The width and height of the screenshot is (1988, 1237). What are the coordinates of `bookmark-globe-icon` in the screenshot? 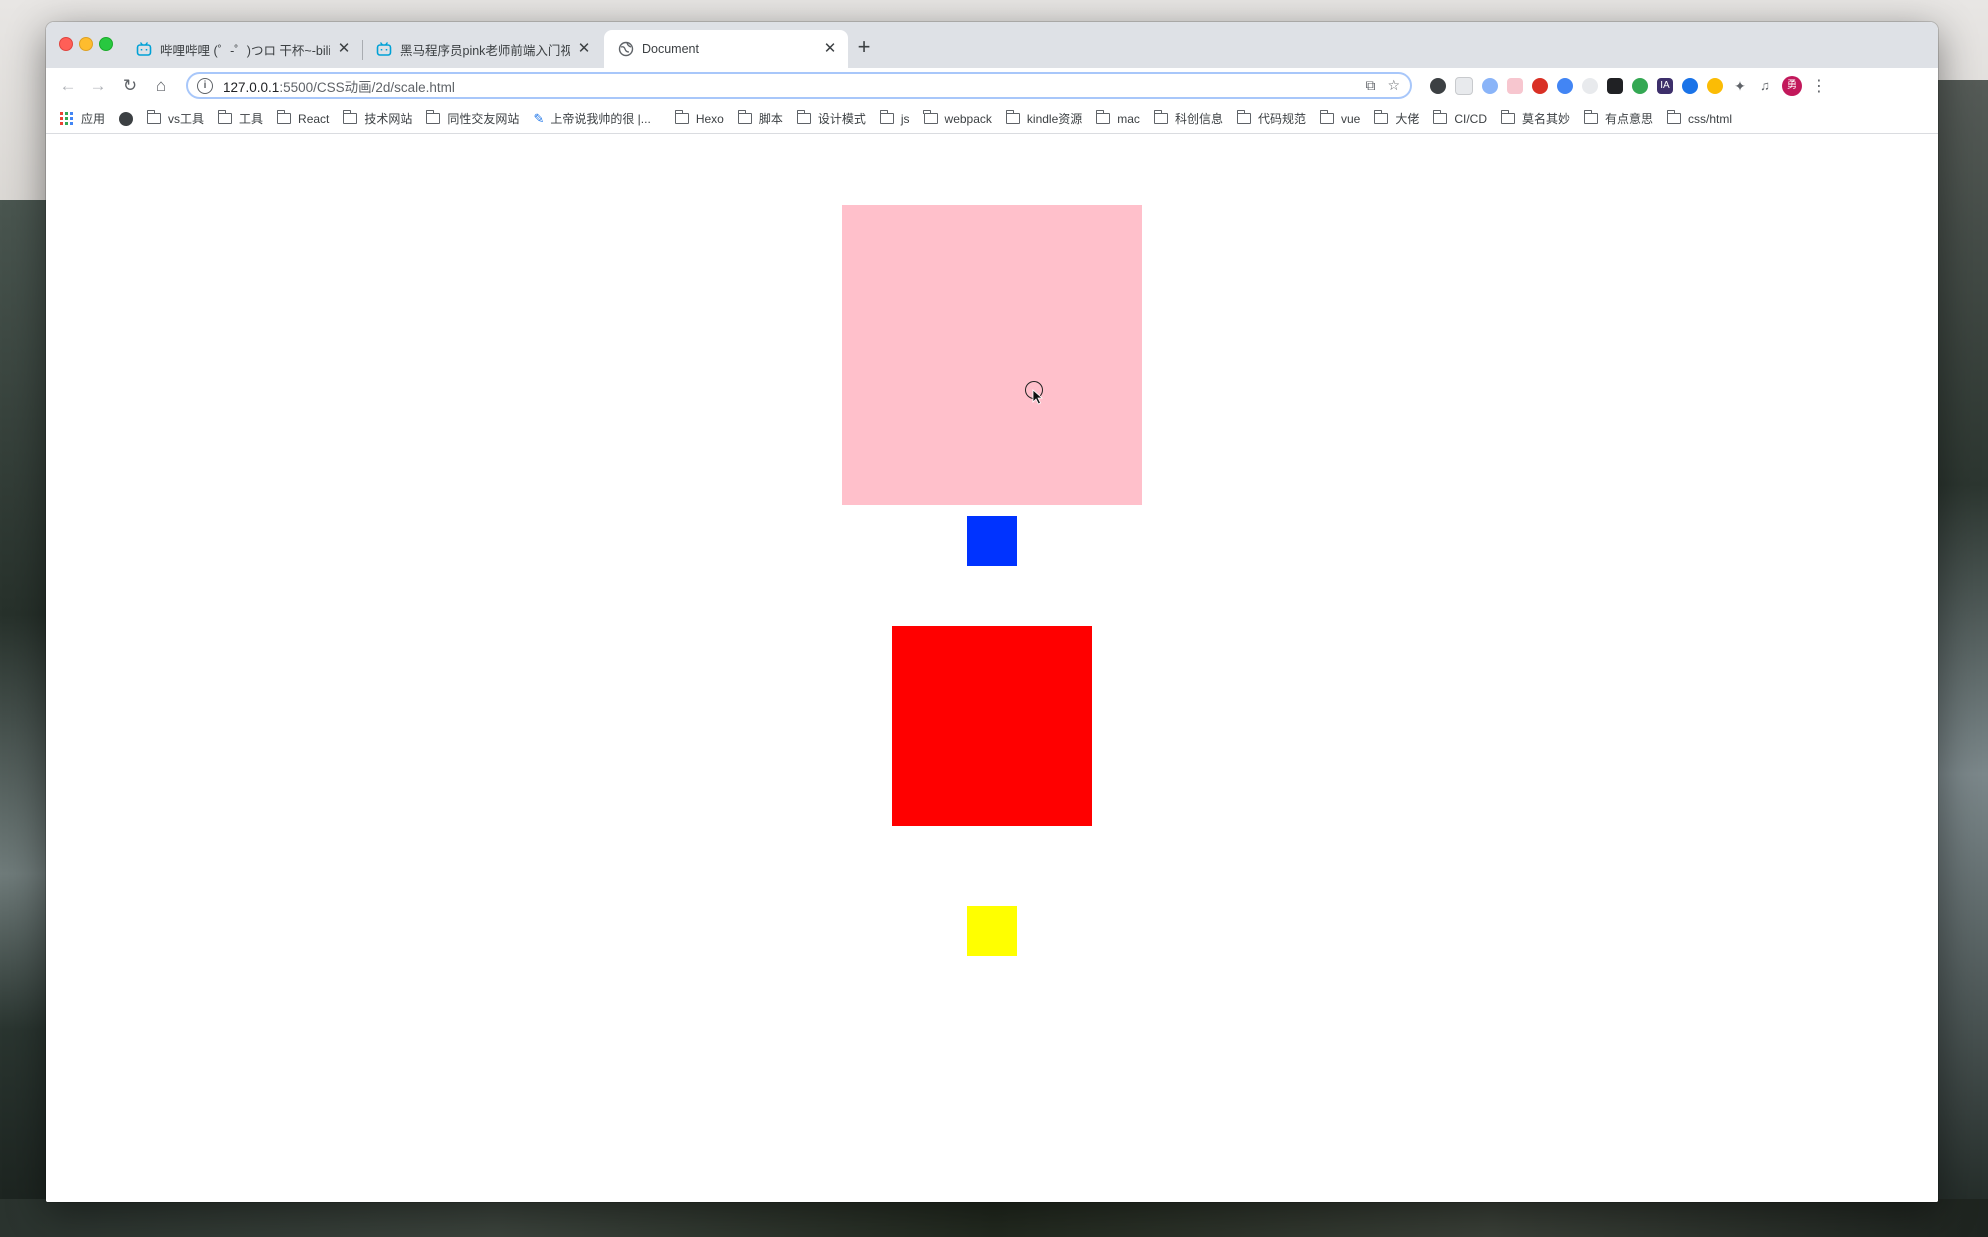 It's located at (126, 118).